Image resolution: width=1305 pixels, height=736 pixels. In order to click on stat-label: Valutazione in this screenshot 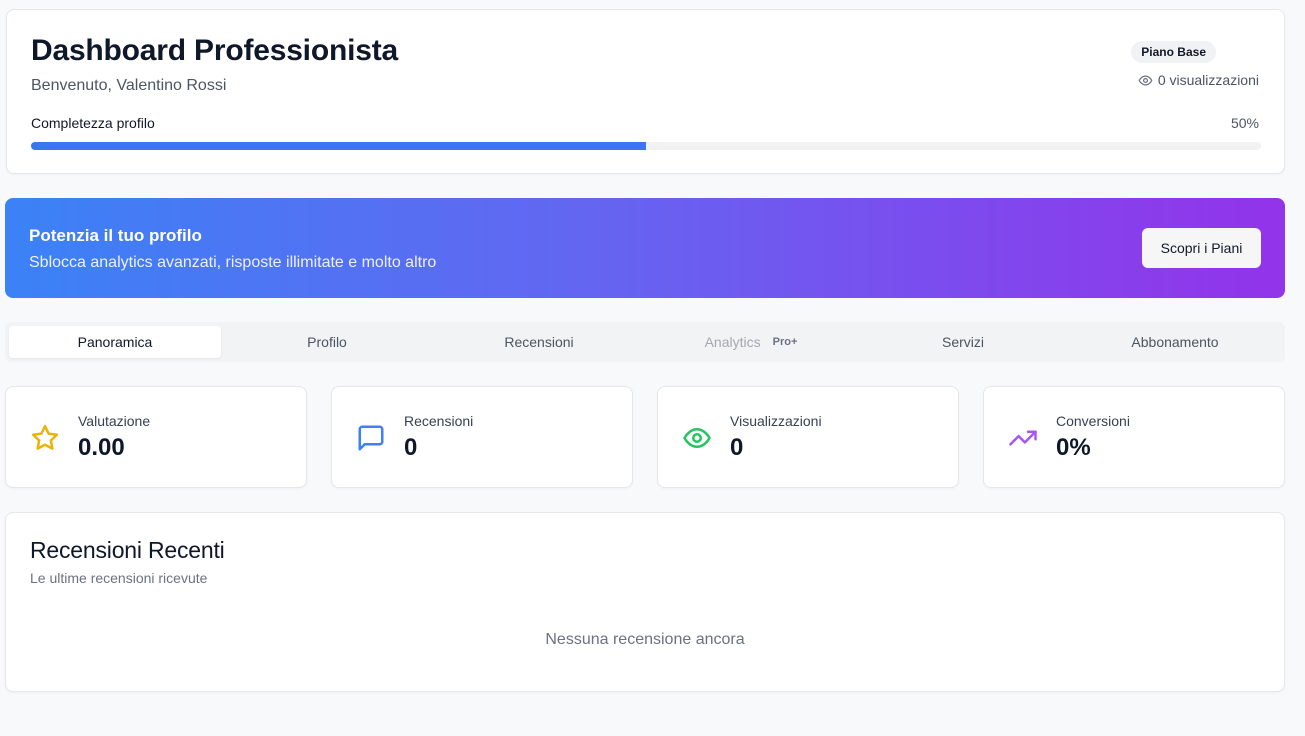, I will do `click(114, 421)`.